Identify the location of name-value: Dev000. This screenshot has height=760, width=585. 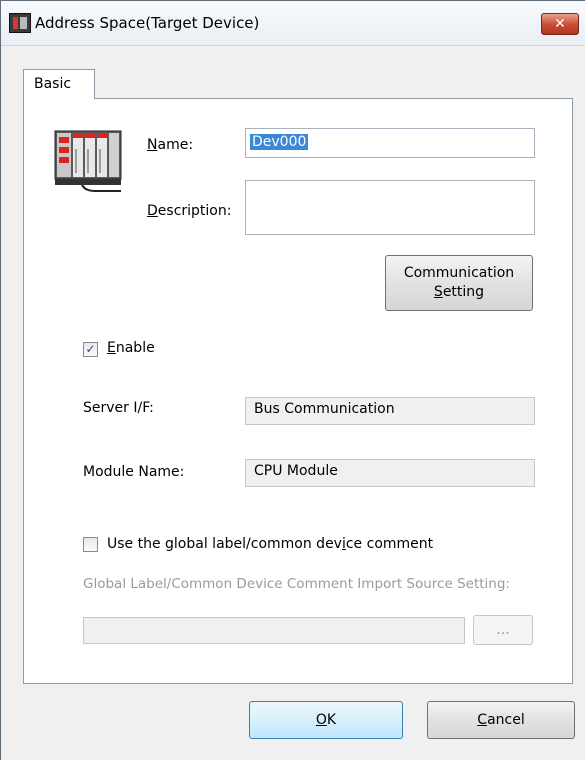
(279, 142).